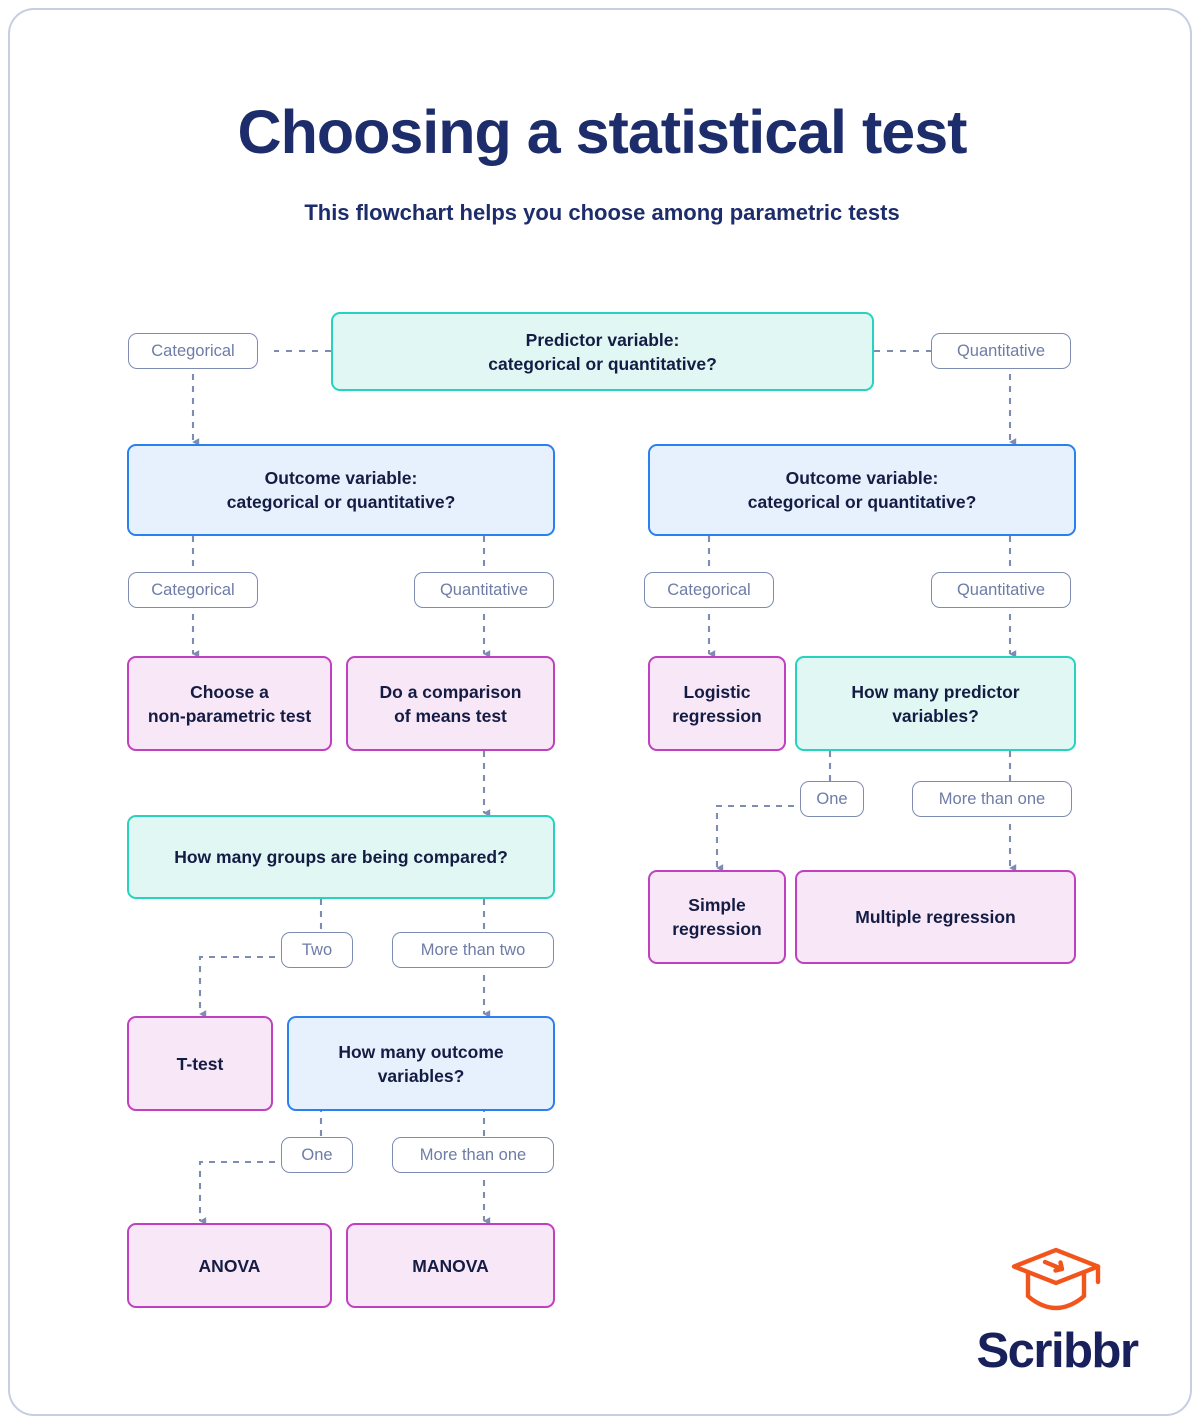 Image resolution: width=1200 pixels, height=1424 pixels. I want to click on label-right-outcome-quantitative: Quantitative, so click(1001, 590).